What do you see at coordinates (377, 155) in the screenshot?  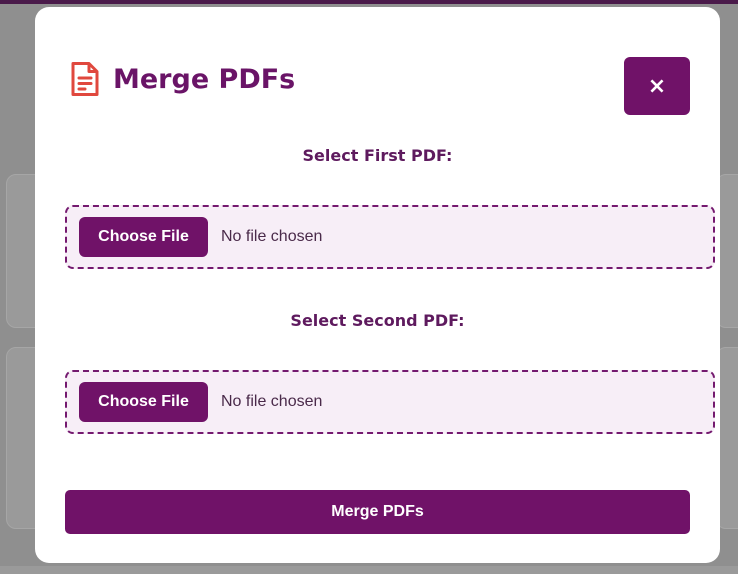 I see `first-pdf-label: Select First PDF:` at bounding box center [377, 155].